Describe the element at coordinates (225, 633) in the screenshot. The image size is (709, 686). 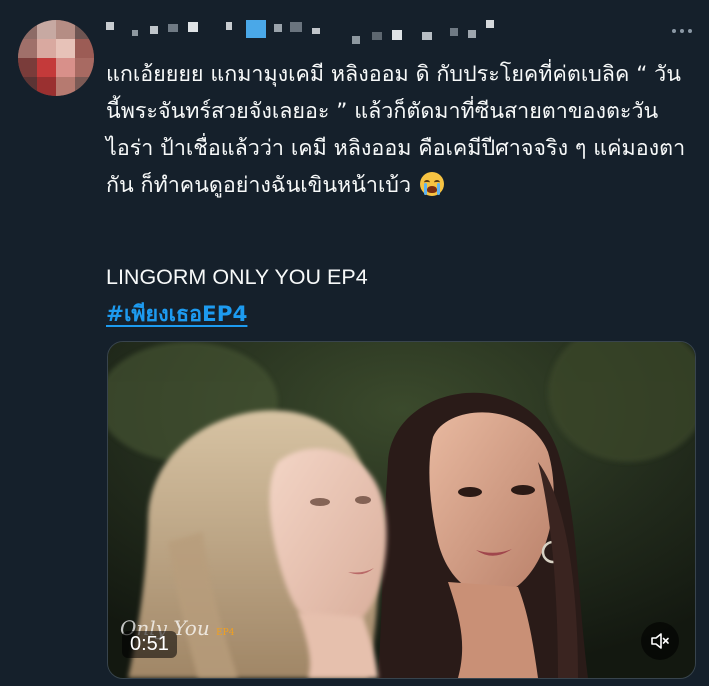
I see `show-logo-episode: EP4` at that location.